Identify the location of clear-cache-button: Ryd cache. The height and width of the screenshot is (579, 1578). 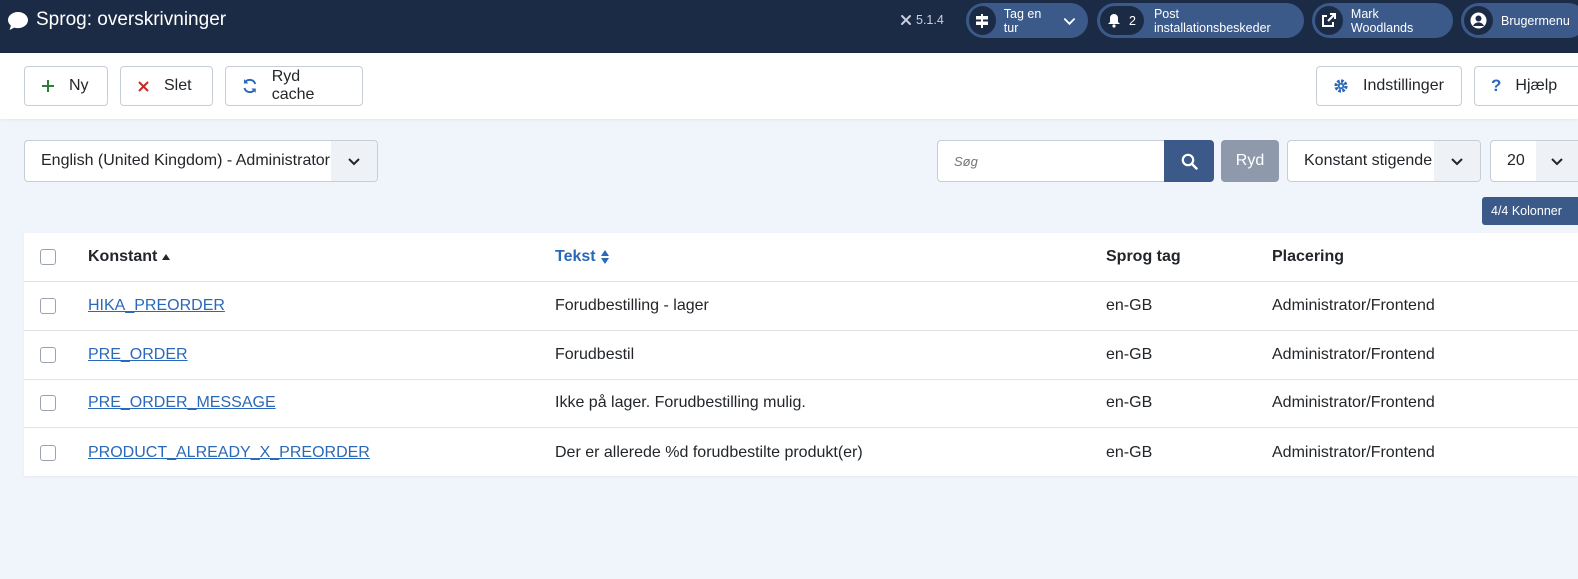
(294, 86).